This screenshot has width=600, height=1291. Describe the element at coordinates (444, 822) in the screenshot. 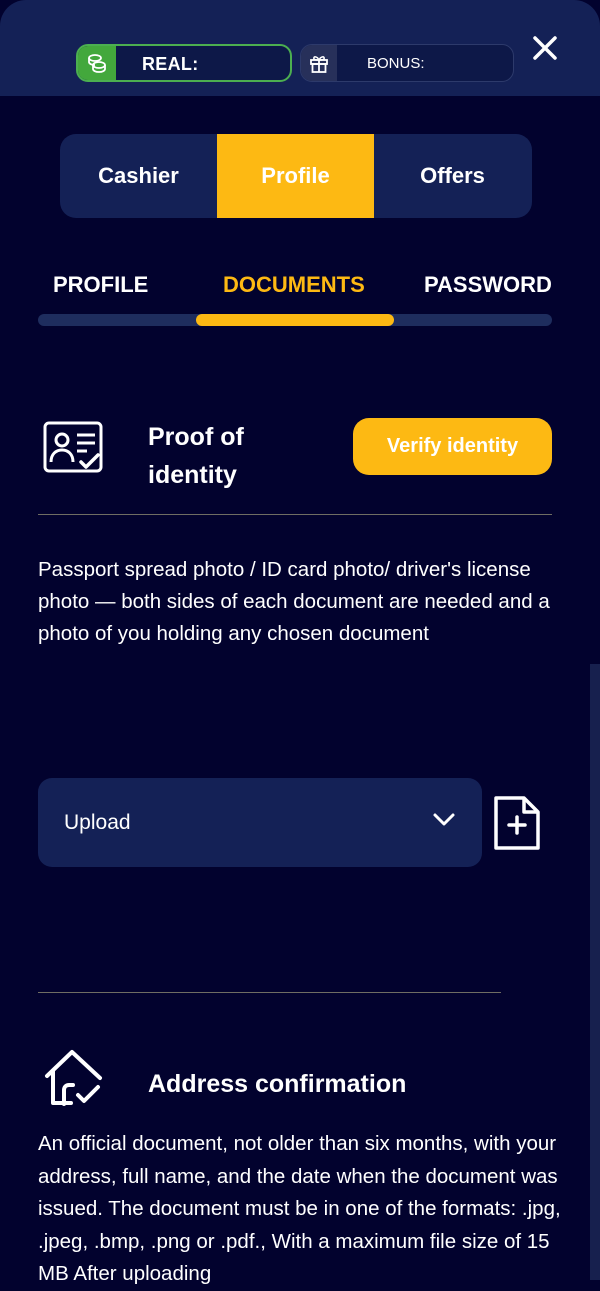

I see `chevron-down-icon` at that location.